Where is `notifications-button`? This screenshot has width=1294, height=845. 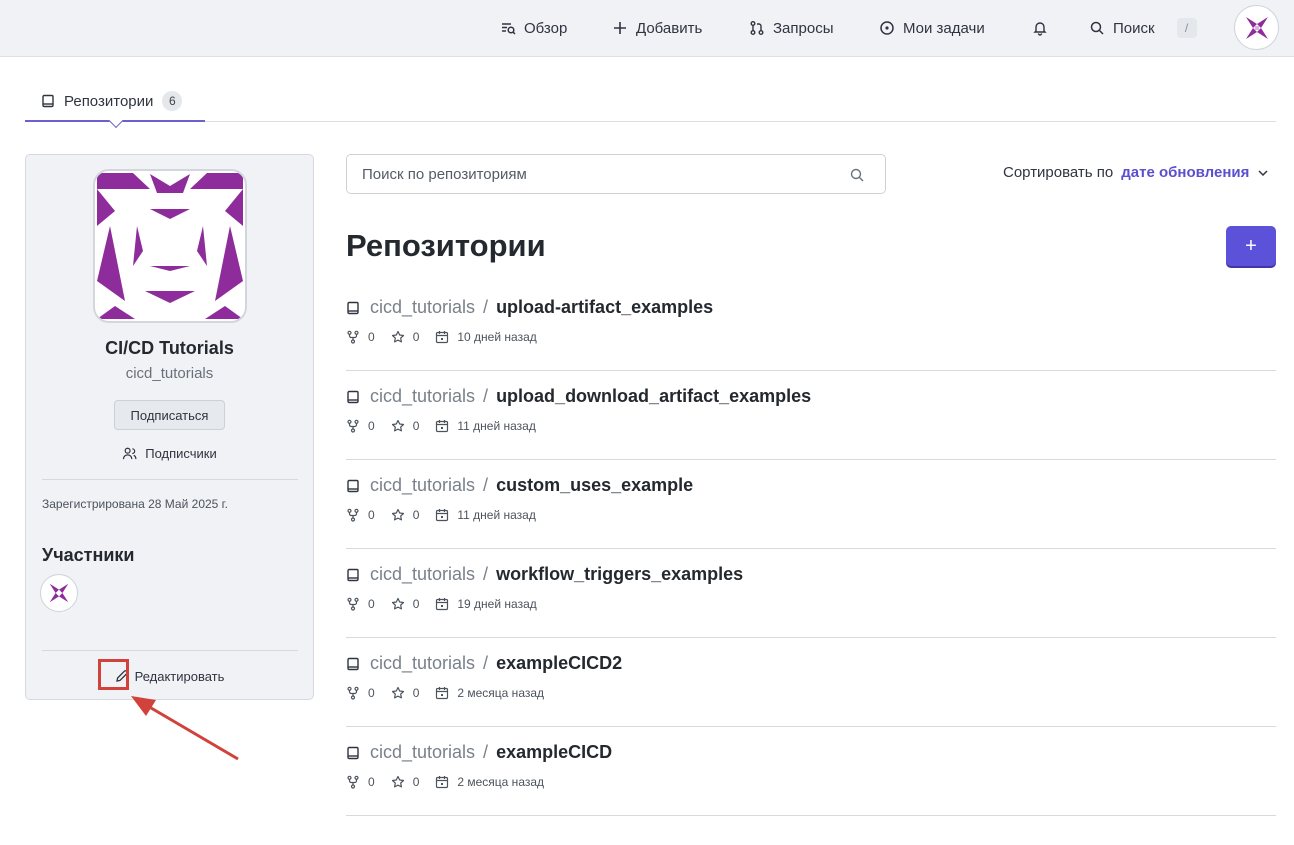 notifications-button is located at coordinates (1040, 28).